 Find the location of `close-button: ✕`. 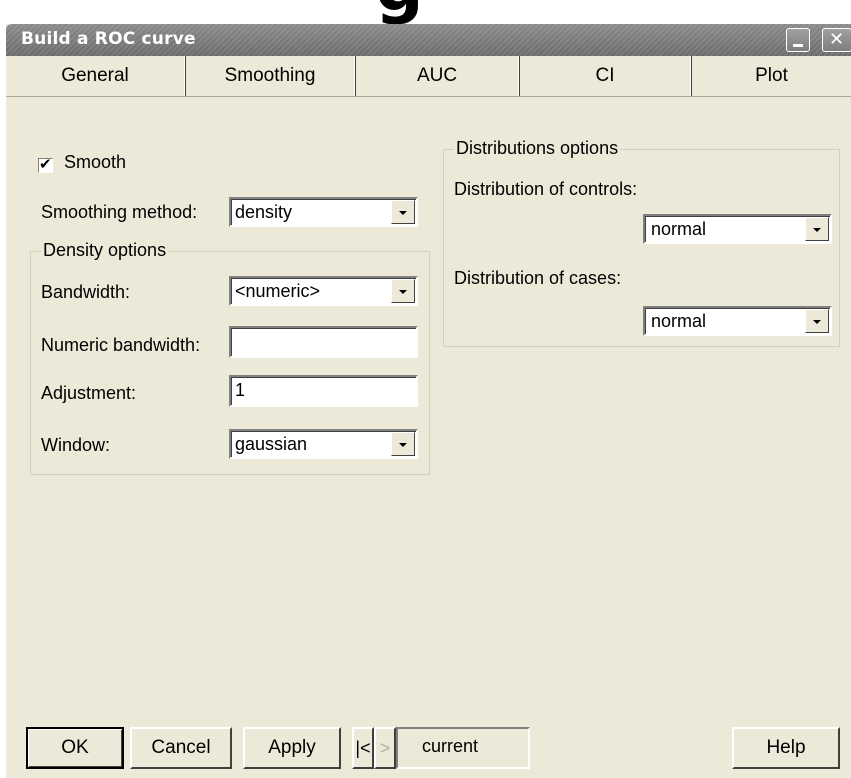

close-button: ✕ is located at coordinates (836, 40).